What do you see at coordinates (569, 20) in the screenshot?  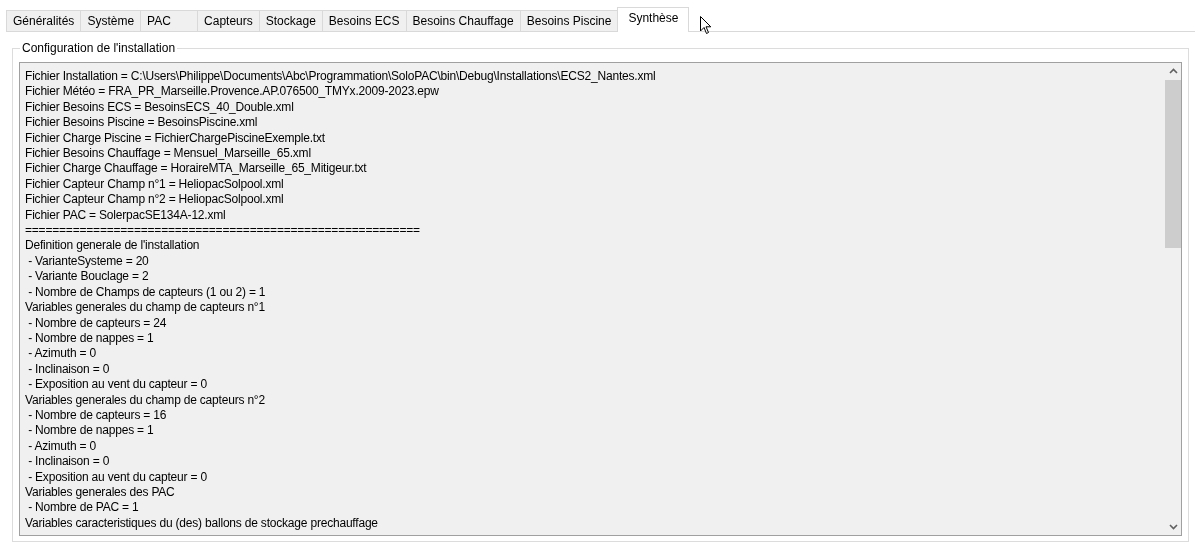 I see `tab: Besoins Piscine` at bounding box center [569, 20].